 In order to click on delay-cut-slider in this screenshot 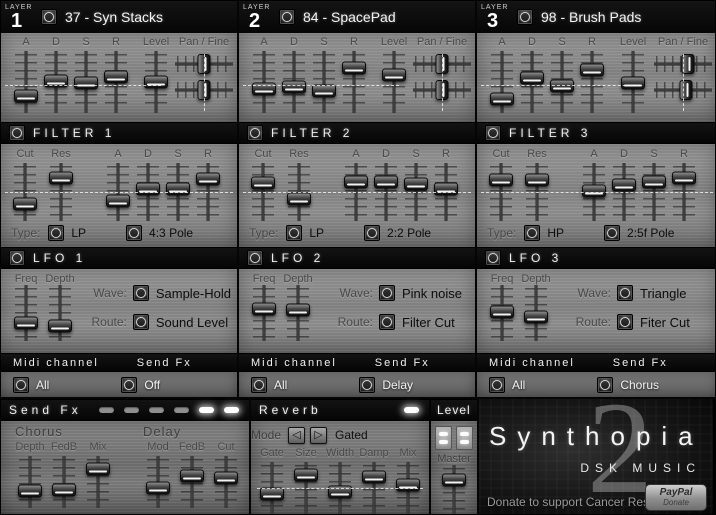, I will do `click(226, 482)`.